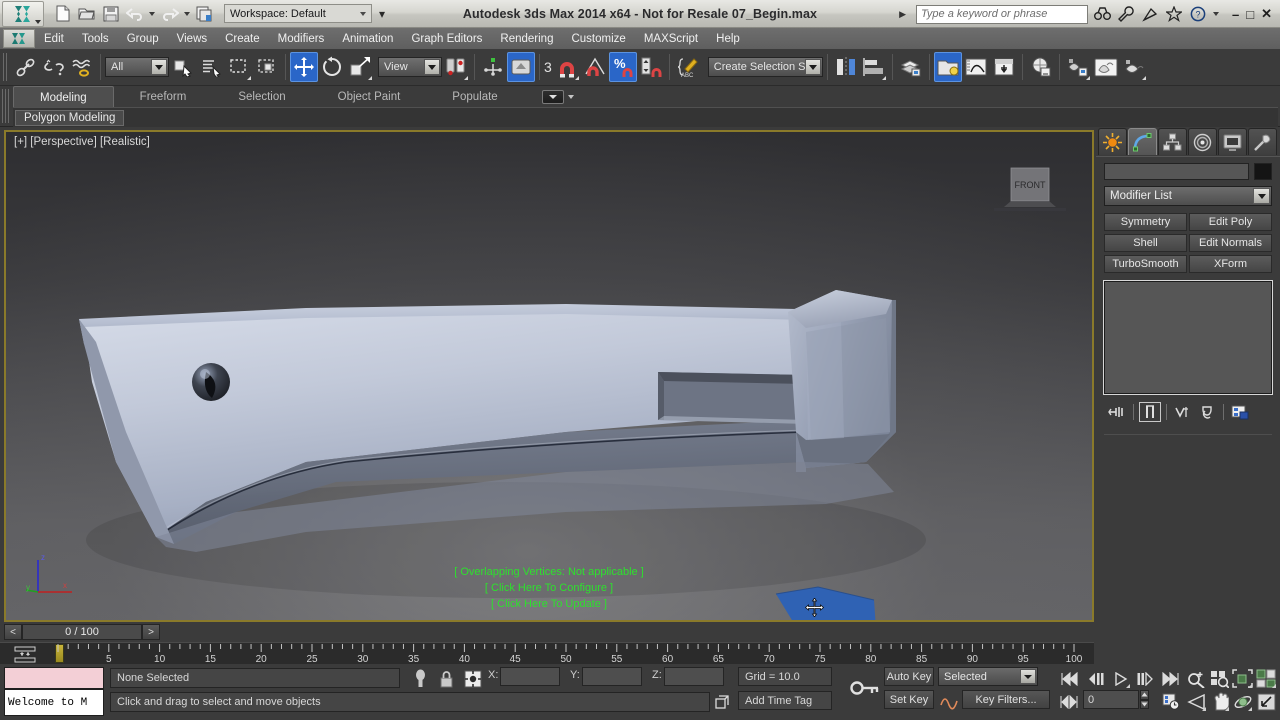 The height and width of the screenshot is (720, 1280). I want to click on render-production-icon, so click(1134, 67).